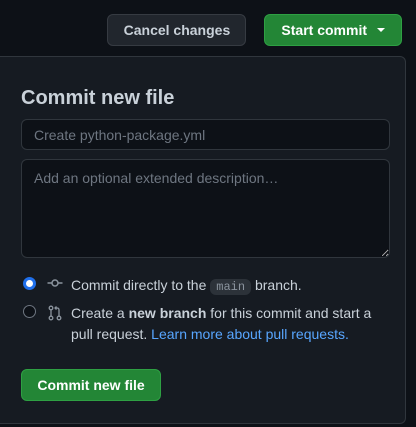 The image size is (416, 427). I want to click on git-pull-request-icon, so click(55, 313).